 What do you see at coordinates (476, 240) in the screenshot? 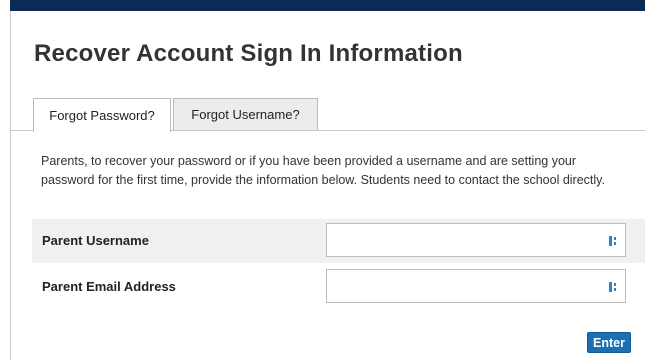
I see `parent-username-input` at bounding box center [476, 240].